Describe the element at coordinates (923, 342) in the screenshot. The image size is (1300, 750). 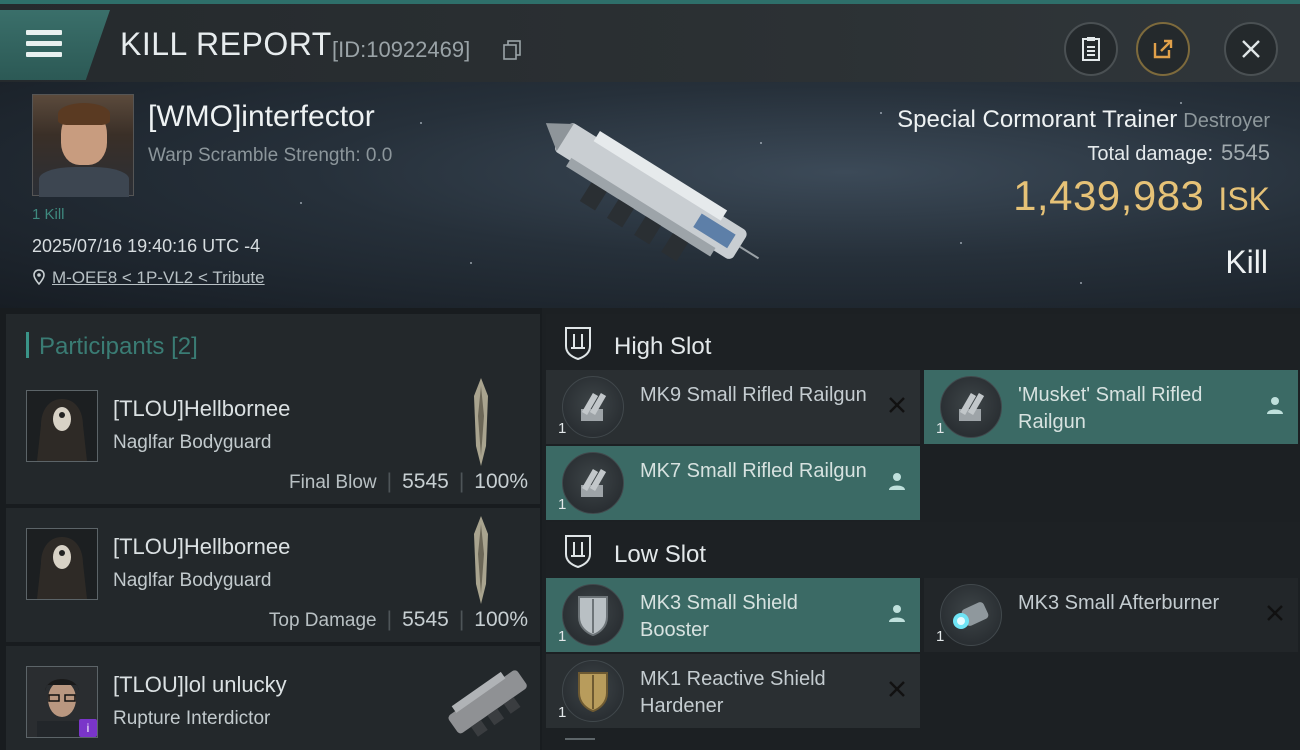
I see `high-slot-header: High Slot` at that location.